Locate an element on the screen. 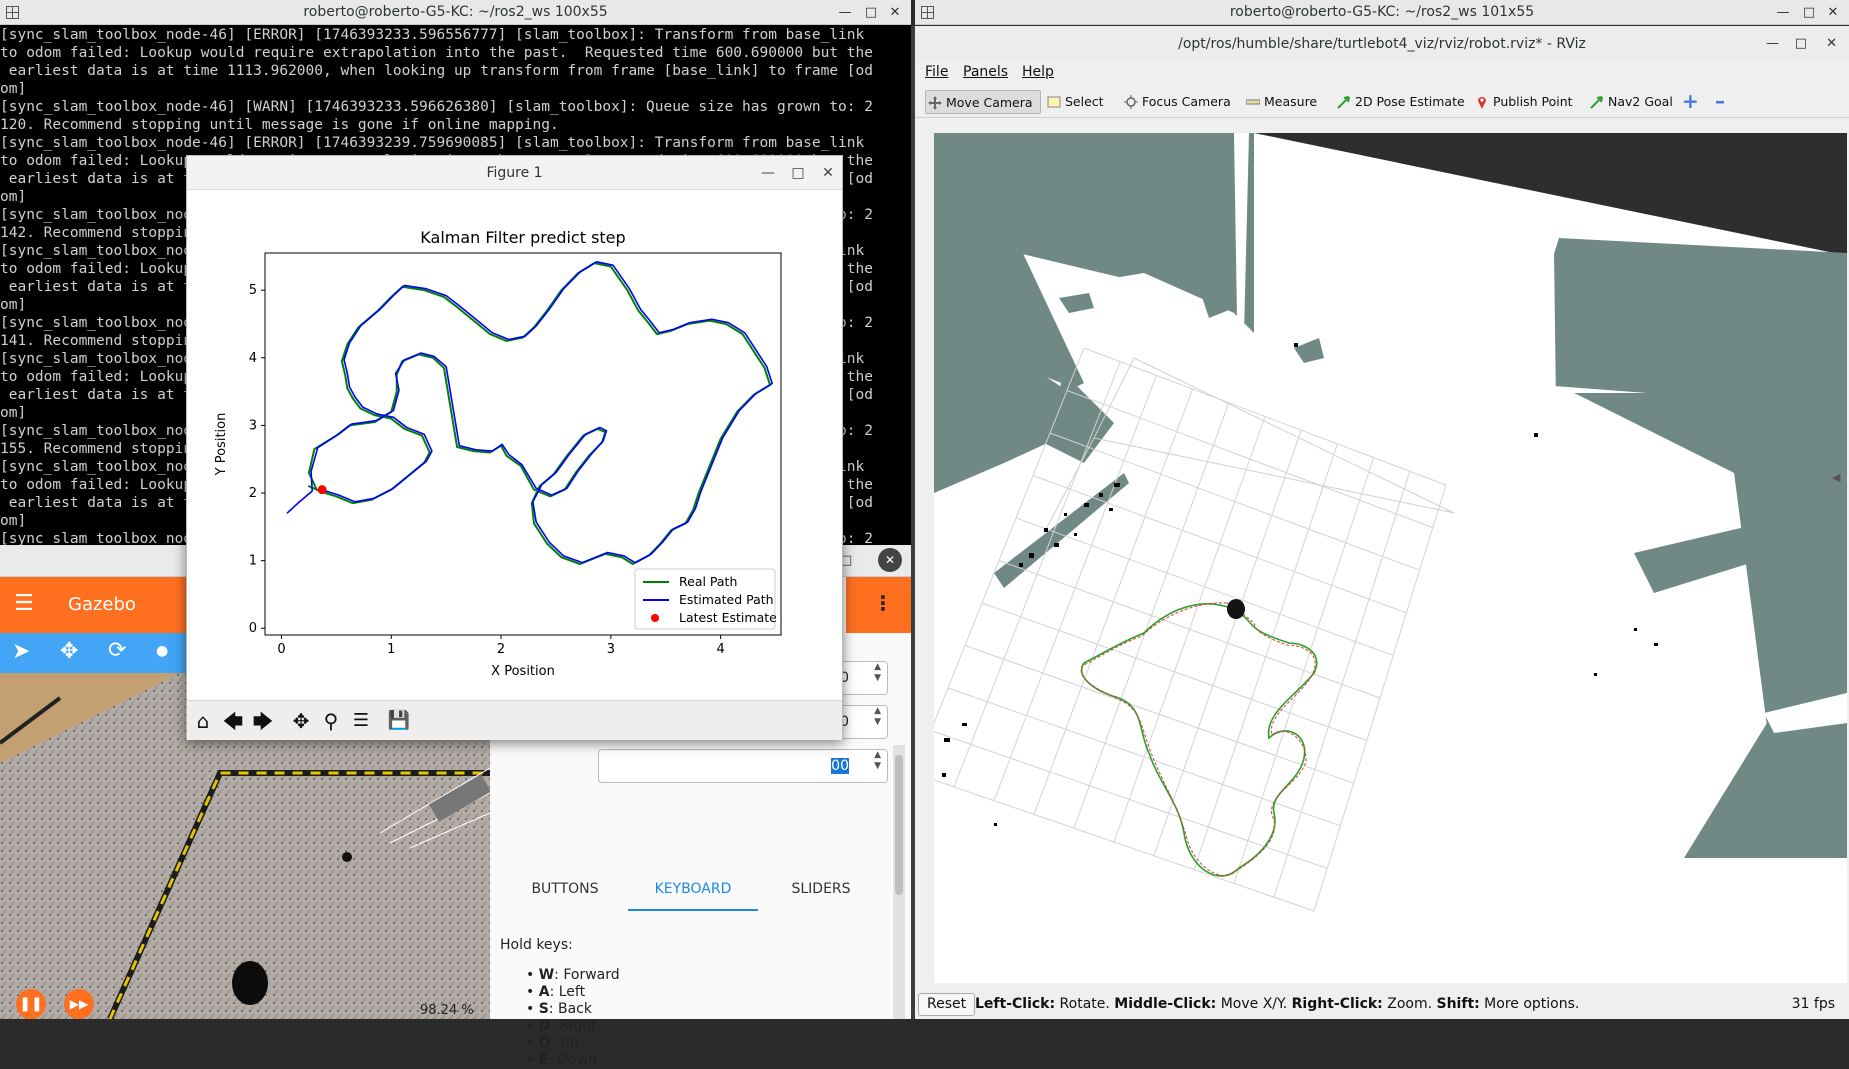 This screenshot has height=1069, width=1849. map-pin-icon is located at coordinates (1482, 103).